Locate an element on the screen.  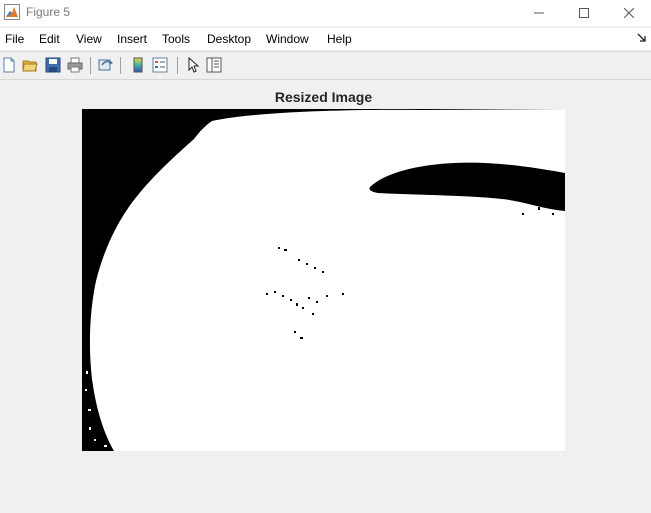
menu-window: Window is located at coordinates (287, 39).